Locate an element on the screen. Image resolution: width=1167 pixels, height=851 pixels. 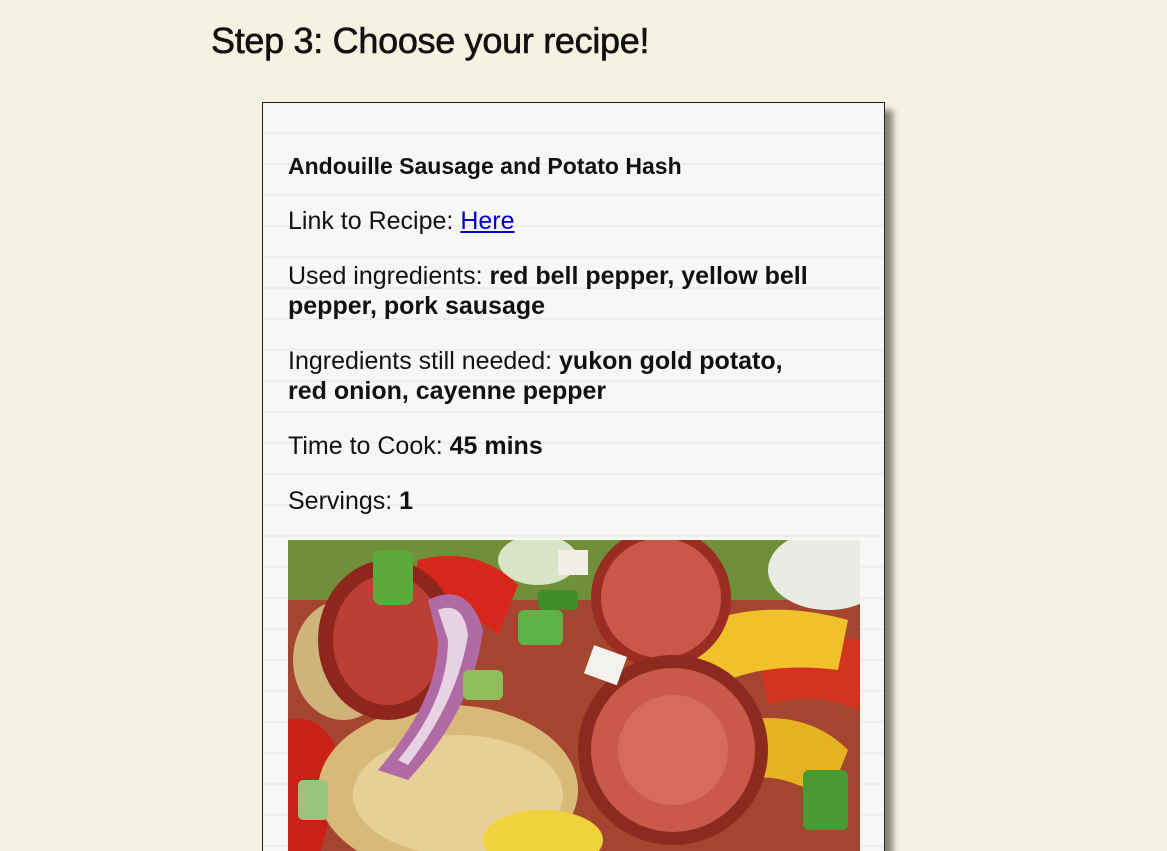
recipe-link: Here is located at coordinates (487, 221).